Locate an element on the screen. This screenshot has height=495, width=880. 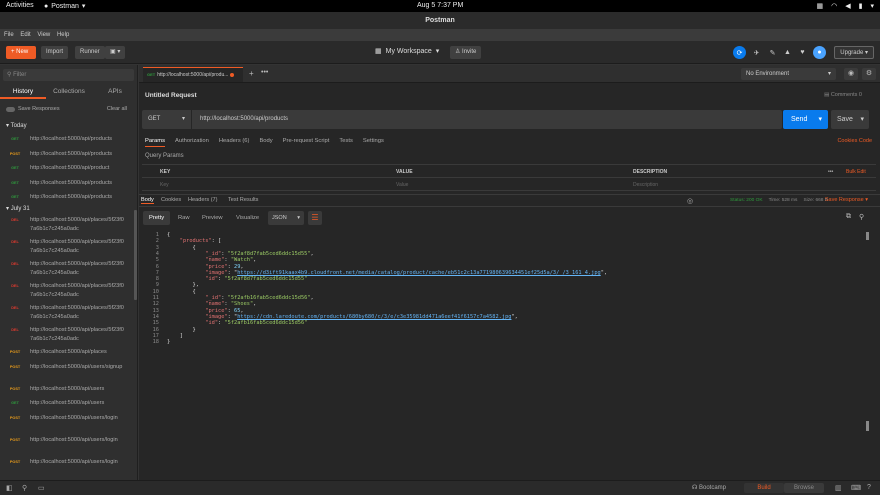
upgrade-button: Upgrade ▾ is located at coordinates (854, 52).